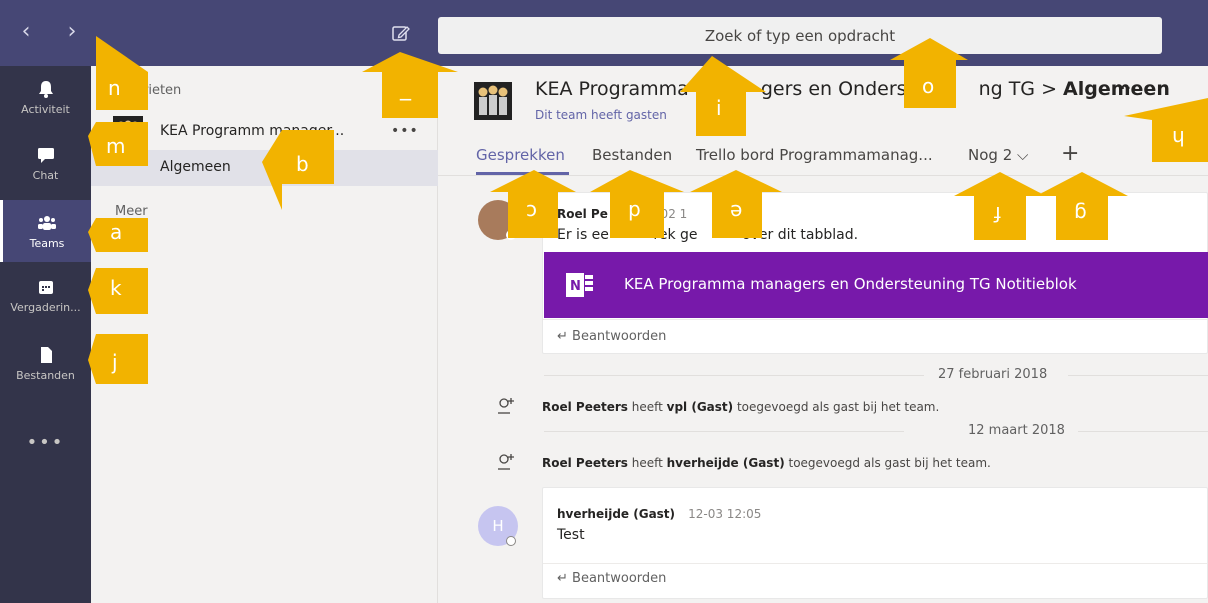 This screenshot has width=1208, height=603. I want to click on annotation-m: m, so click(116, 146).